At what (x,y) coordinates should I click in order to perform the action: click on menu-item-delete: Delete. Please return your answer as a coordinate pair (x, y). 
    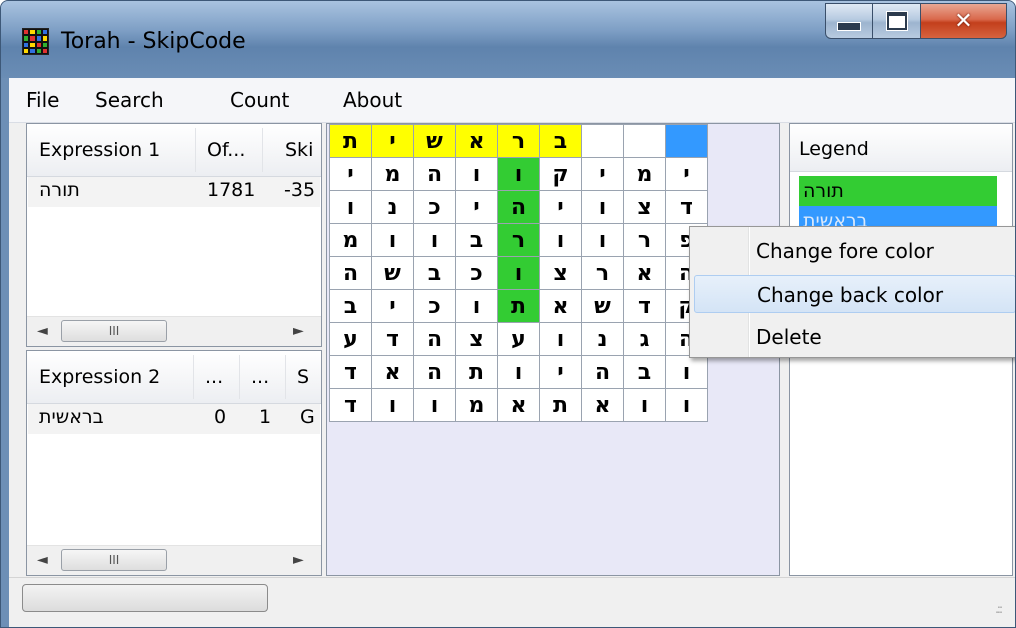
    Looking at the image, I should click on (854, 337).